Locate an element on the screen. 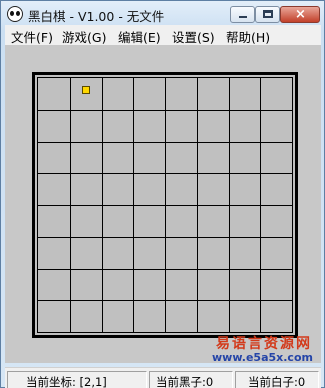  panda-icon is located at coordinates (15, 14).